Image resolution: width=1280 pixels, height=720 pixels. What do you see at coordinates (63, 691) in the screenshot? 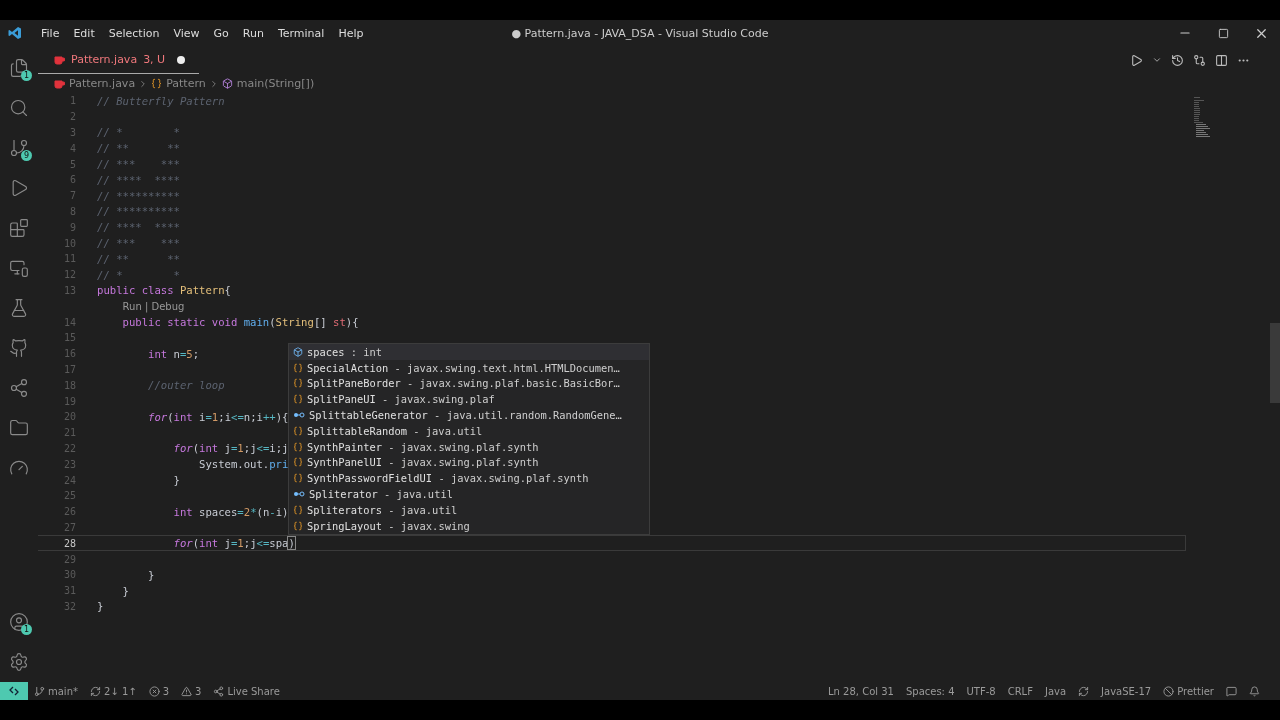
I see `status-item: main*` at bounding box center [63, 691].